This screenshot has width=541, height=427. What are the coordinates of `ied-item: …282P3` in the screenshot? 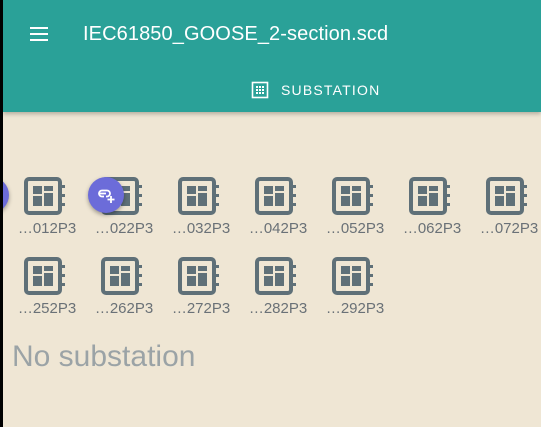 It's located at (274, 288).